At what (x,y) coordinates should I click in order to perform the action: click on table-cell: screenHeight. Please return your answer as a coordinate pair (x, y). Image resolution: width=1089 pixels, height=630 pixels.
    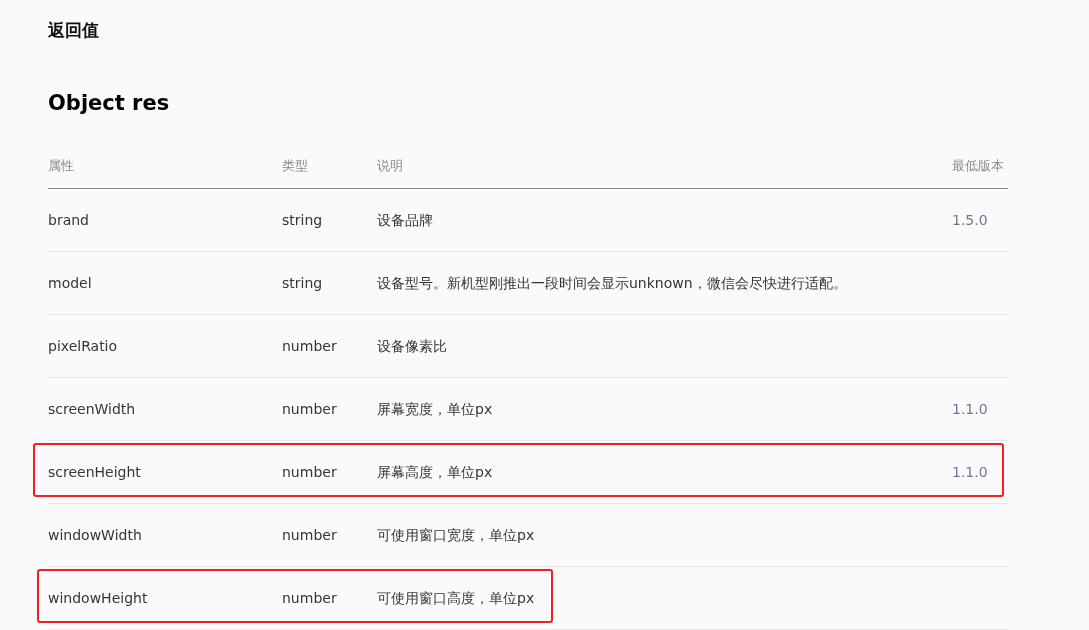
    Looking at the image, I should click on (94, 471).